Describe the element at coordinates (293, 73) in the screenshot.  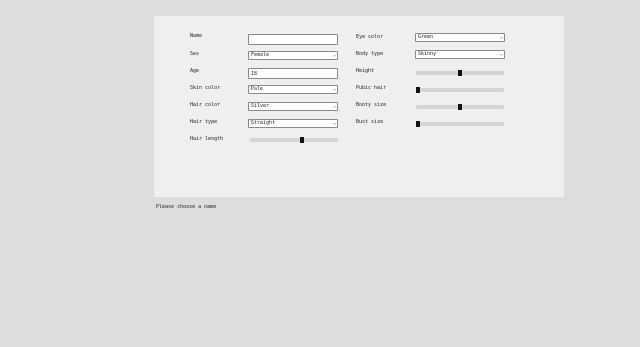
I see `age-input` at that location.